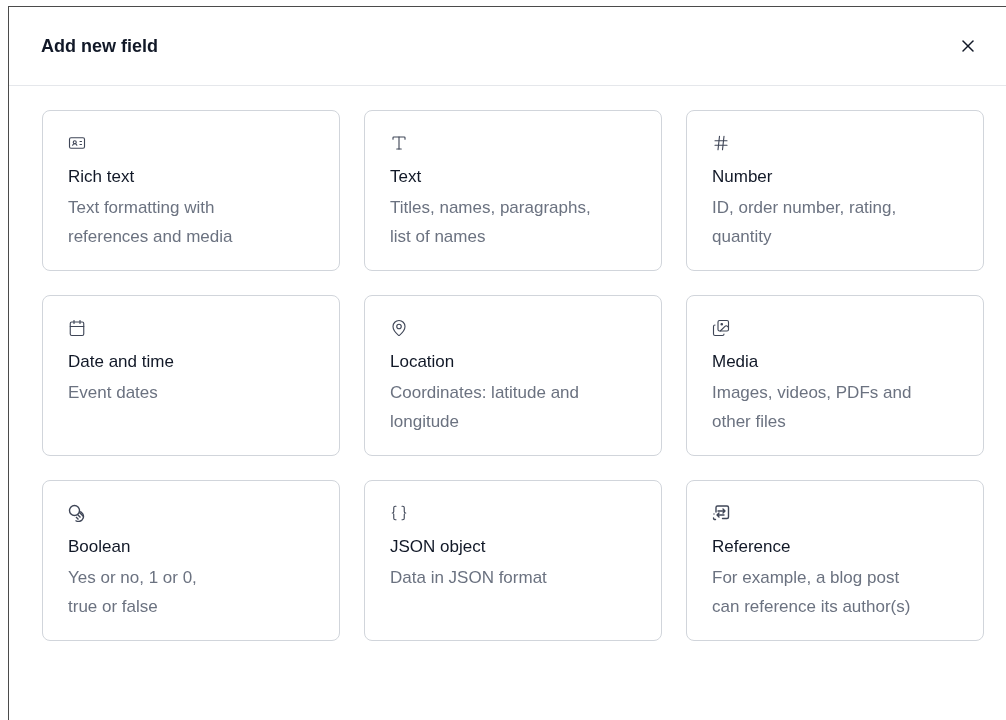 Image resolution: width=1006 pixels, height=720 pixels. I want to click on field-type-description: Titles, names, paragraphs, list of names, so click(491, 222).